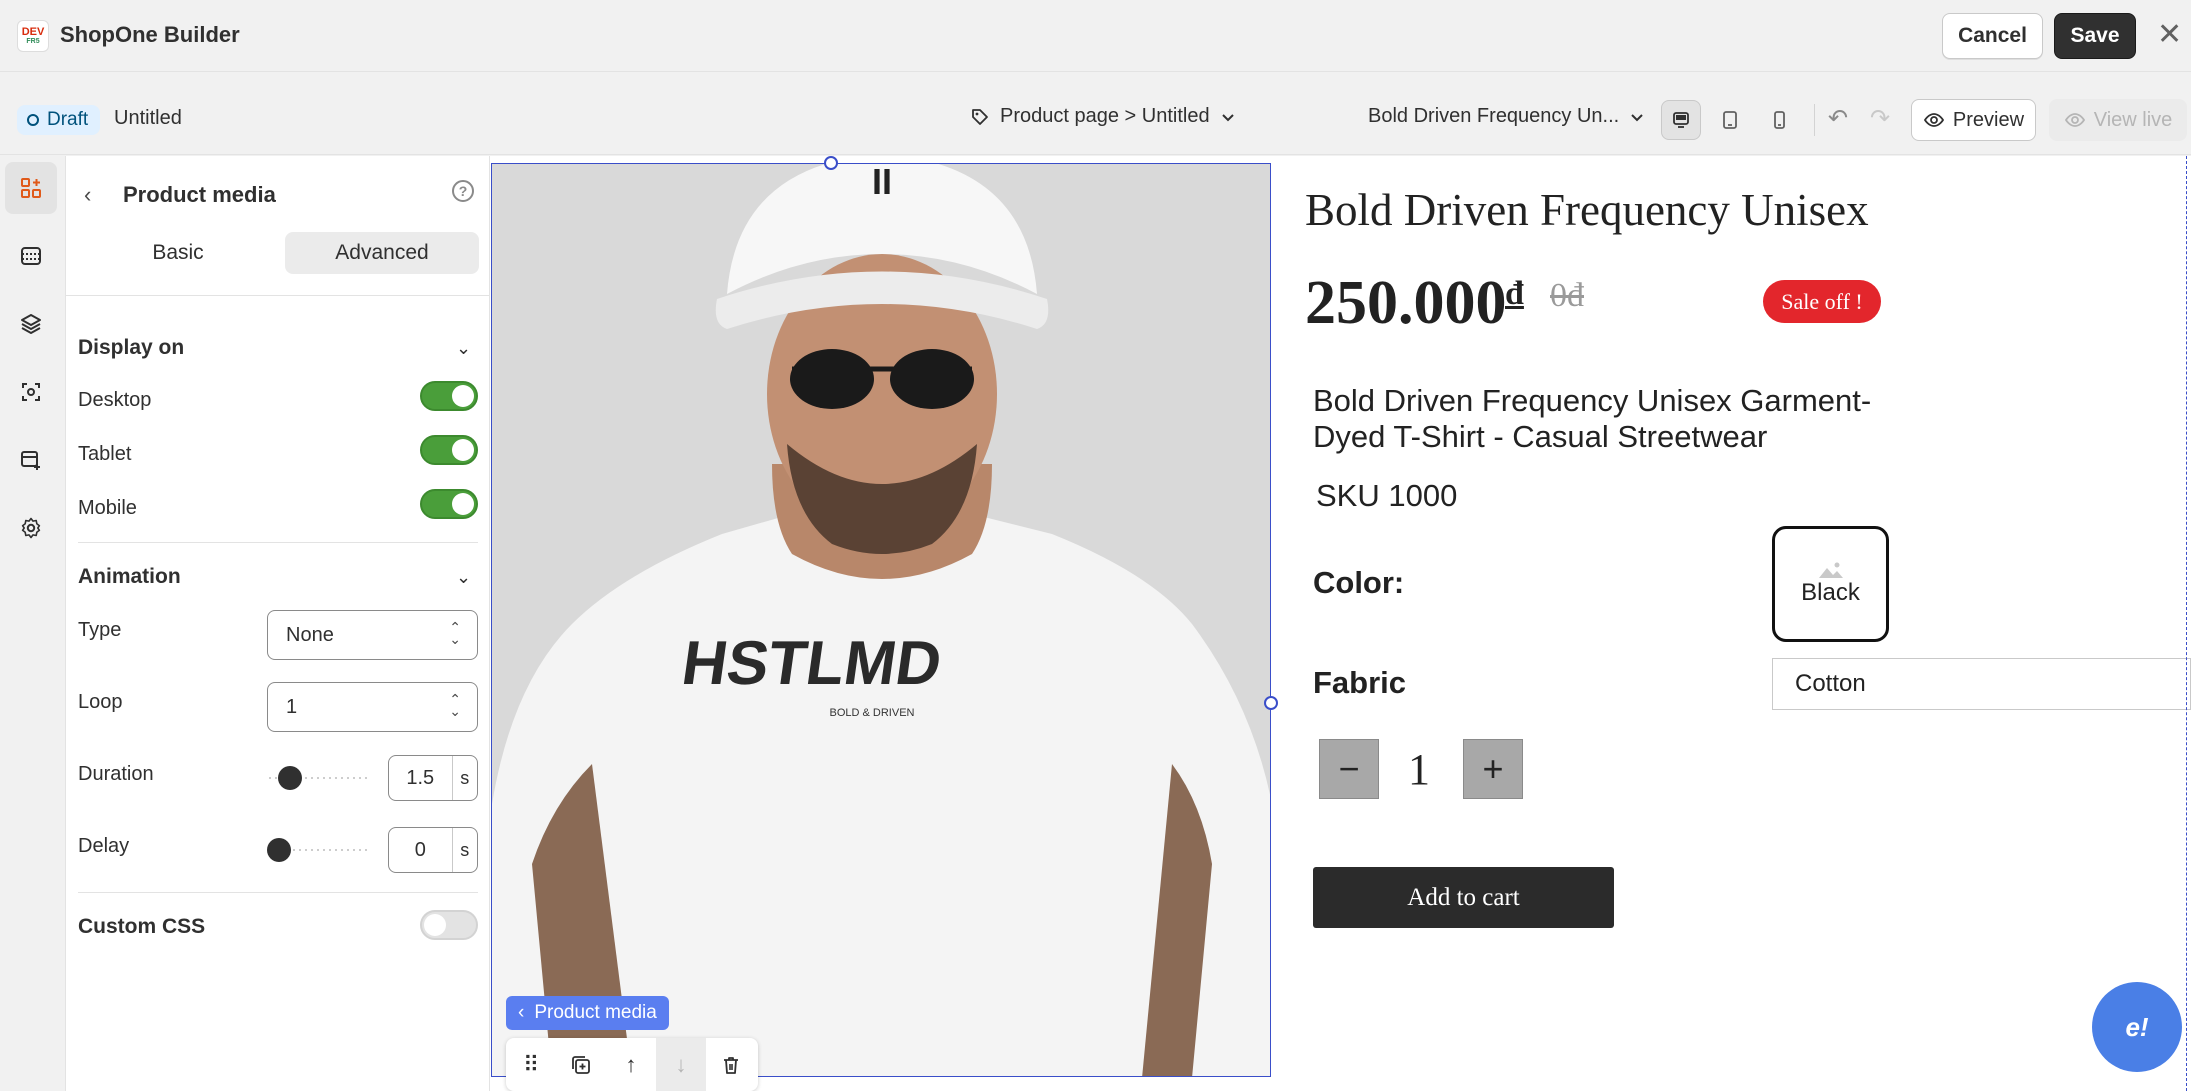 The image size is (2191, 1091). What do you see at coordinates (33, 623) in the screenshot?
I see `left-icon-rail` at bounding box center [33, 623].